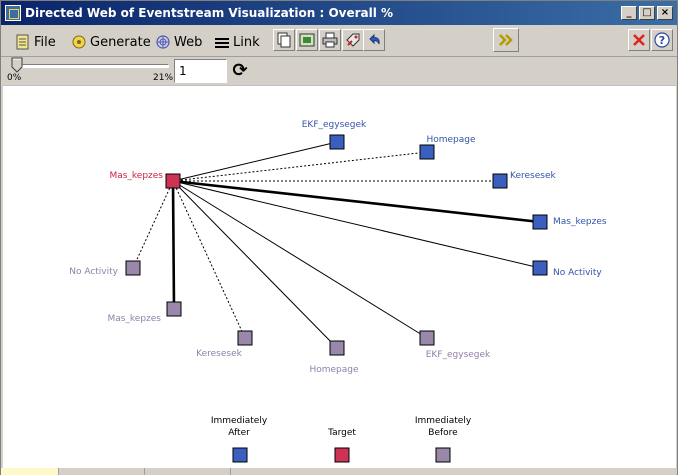 The image size is (678, 475). Describe the element at coordinates (580, 222) in the screenshot. I see `node-label-after: Mas_kepzes` at that location.